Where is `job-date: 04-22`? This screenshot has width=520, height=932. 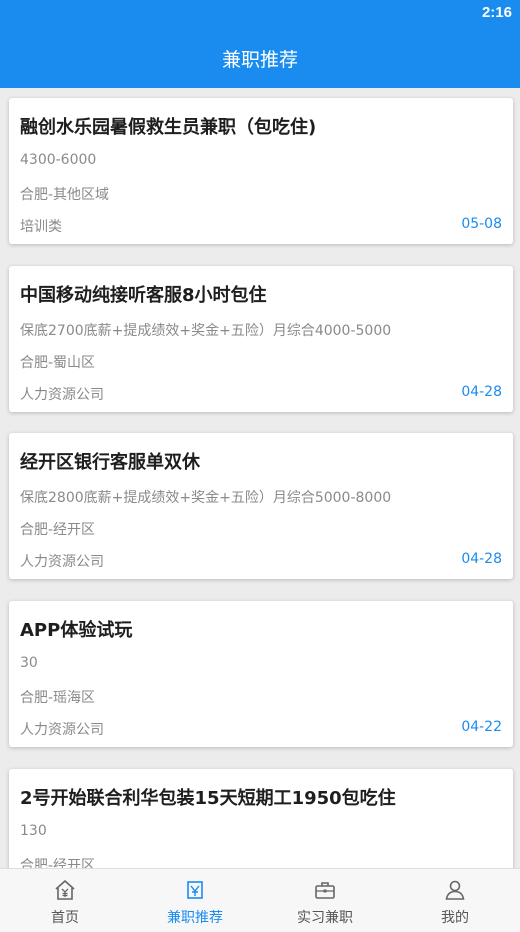 job-date: 04-22 is located at coordinates (481, 727).